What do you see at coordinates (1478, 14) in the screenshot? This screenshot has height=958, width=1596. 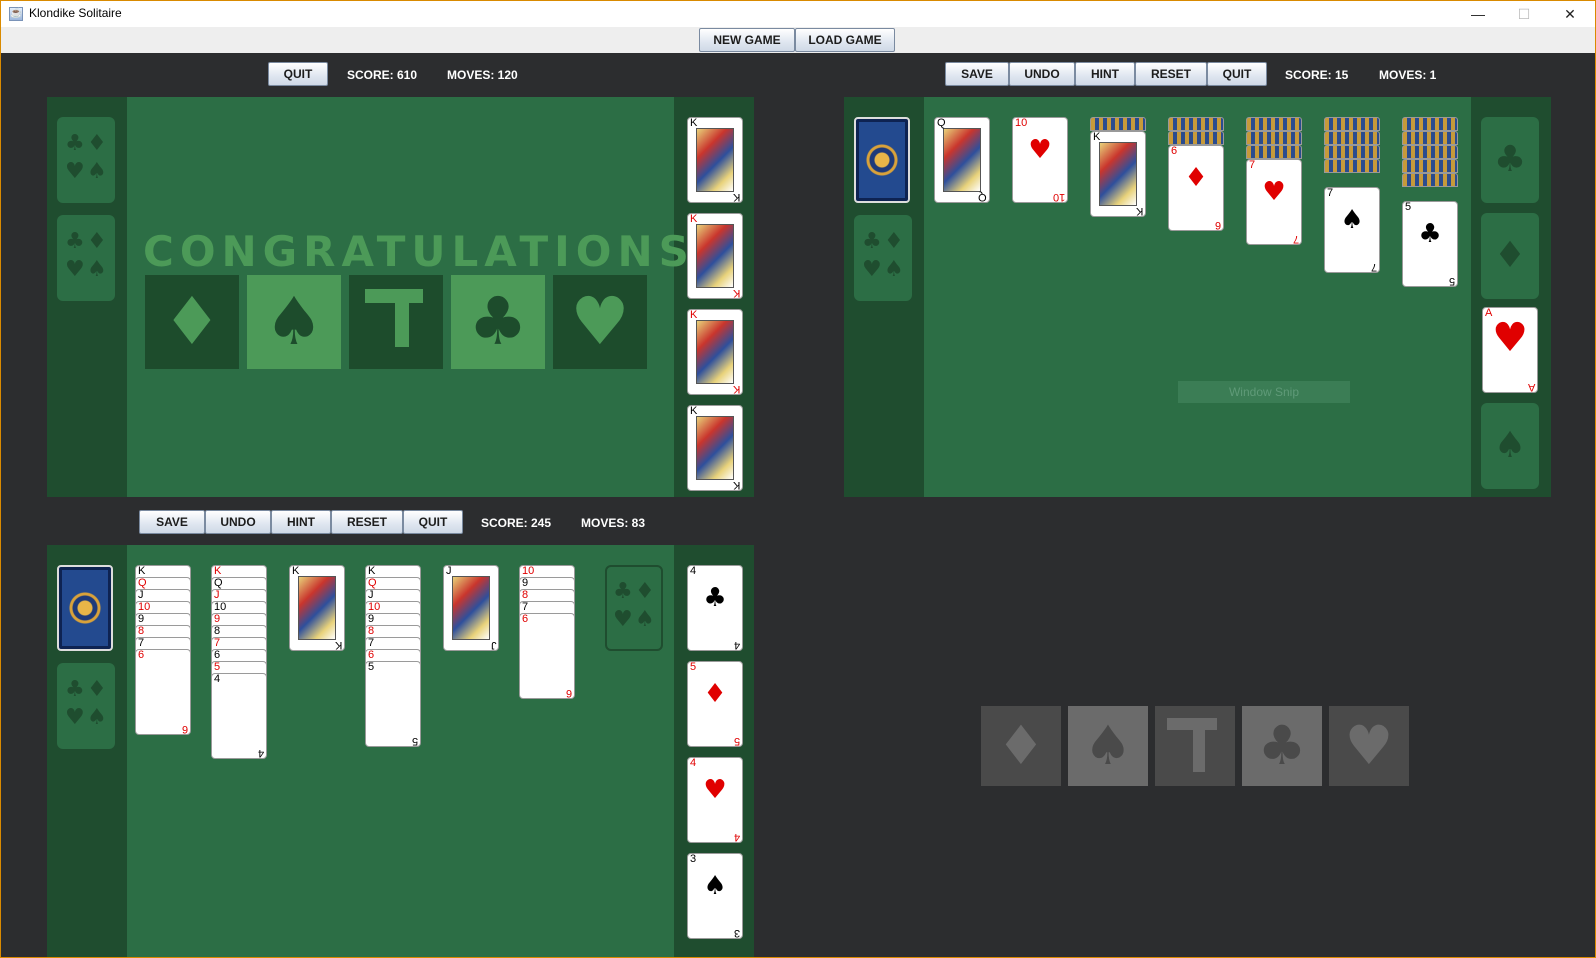 I see `minimize-button: —` at bounding box center [1478, 14].